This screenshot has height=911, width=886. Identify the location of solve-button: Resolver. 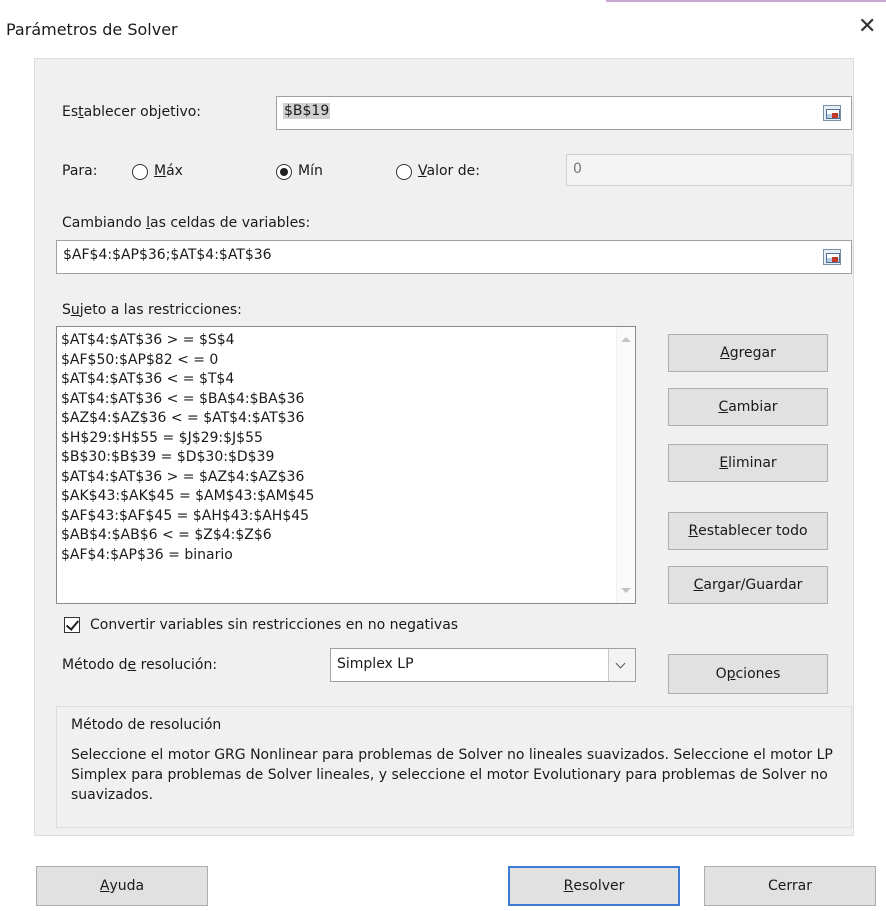
(594, 886).